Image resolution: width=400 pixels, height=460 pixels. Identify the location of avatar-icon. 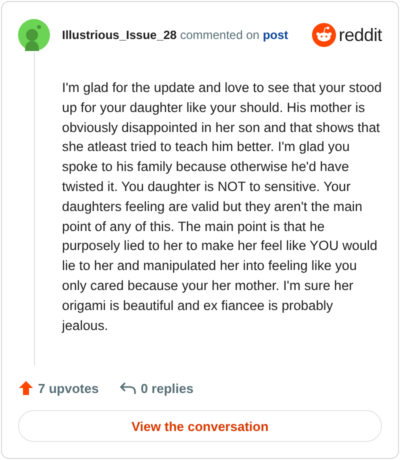
(34, 35).